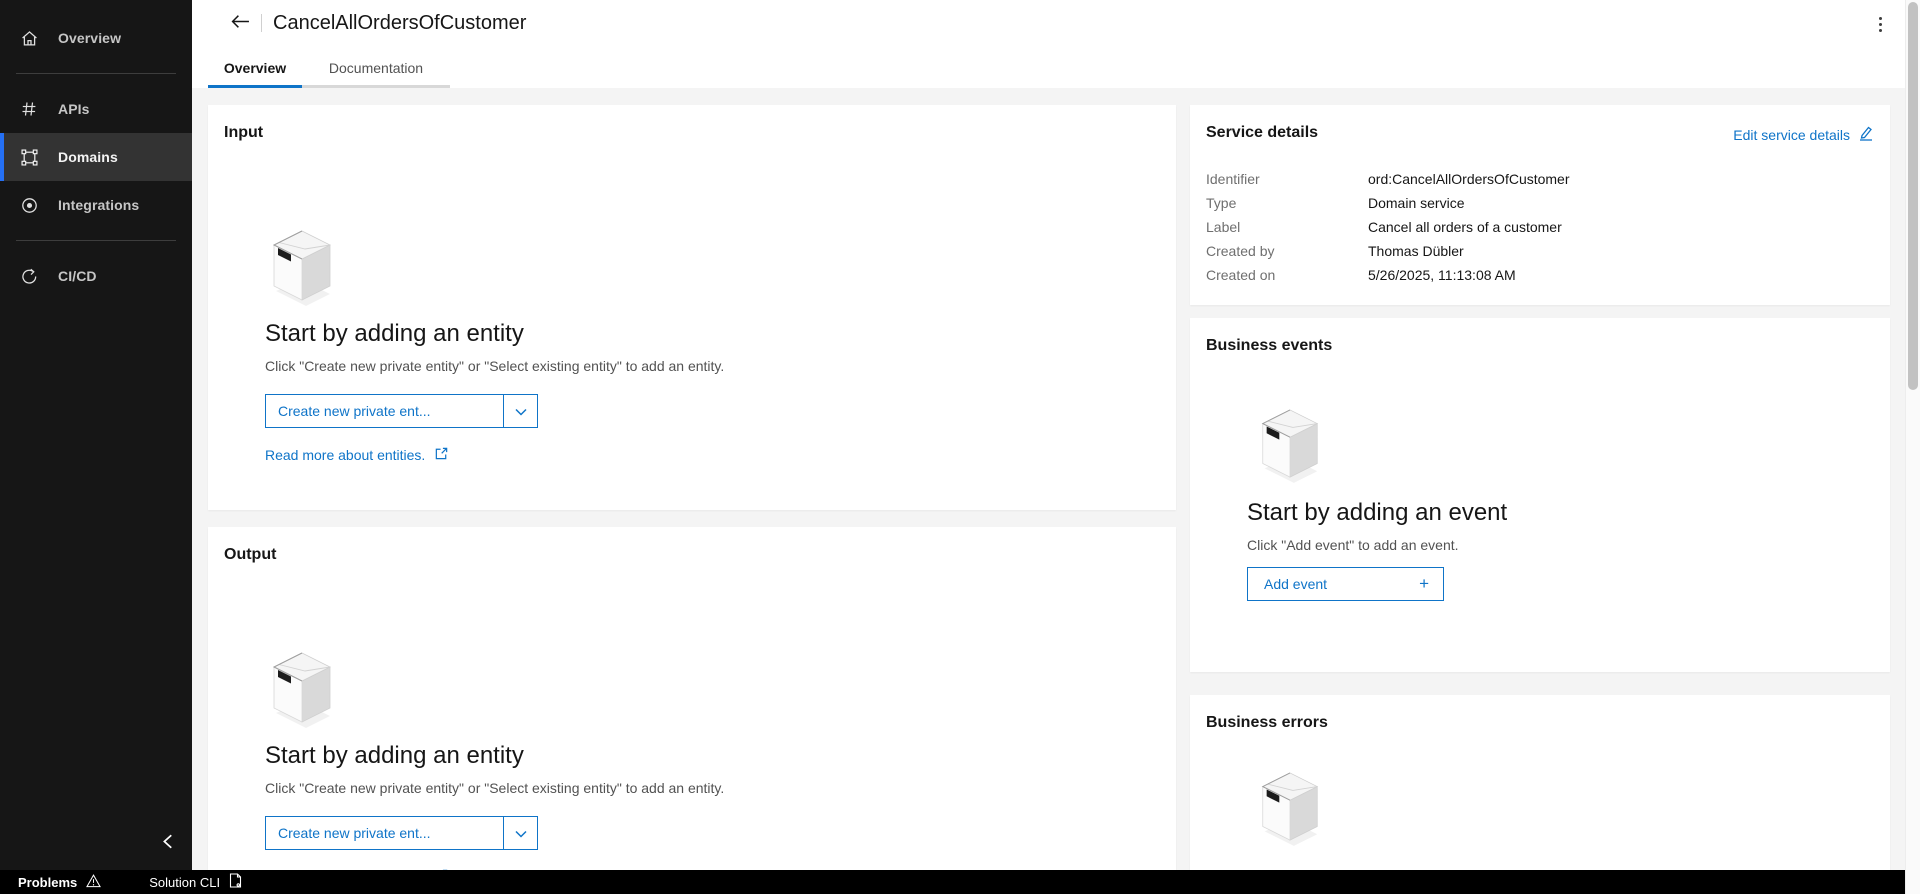 Image resolution: width=1920 pixels, height=894 pixels. What do you see at coordinates (96, 109) in the screenshot?
I see `sidebar-item-apis: APIs` at bounding box center [96, 109].